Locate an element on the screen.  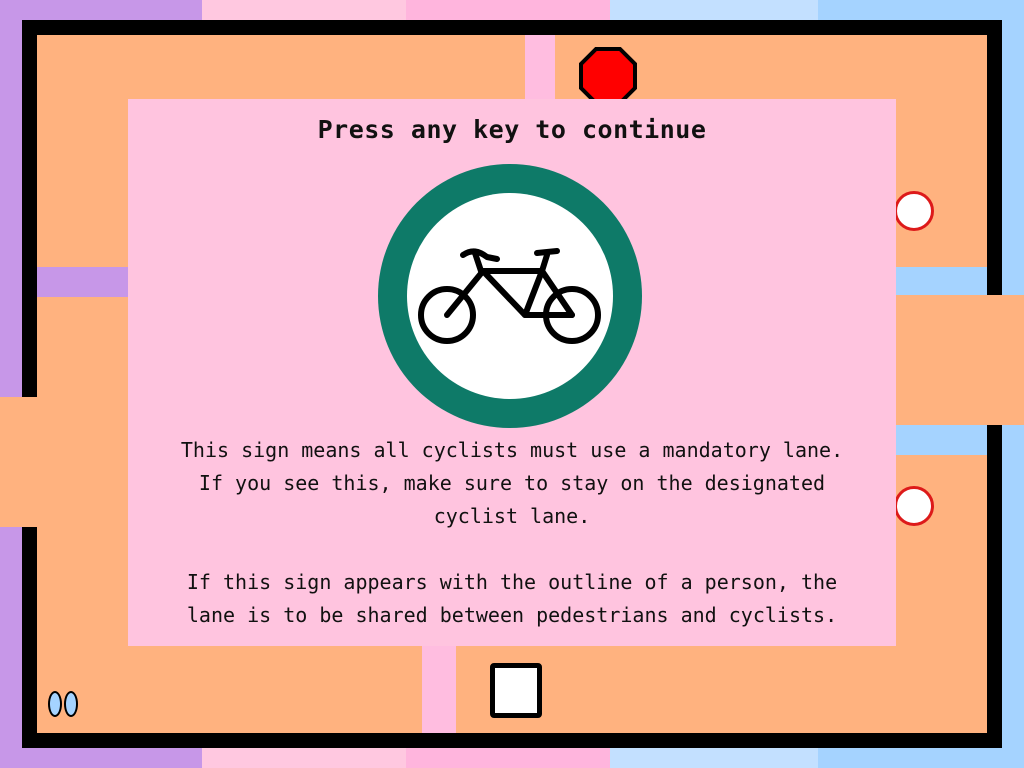
floor-exit-left is located at coordinates (20, 462).